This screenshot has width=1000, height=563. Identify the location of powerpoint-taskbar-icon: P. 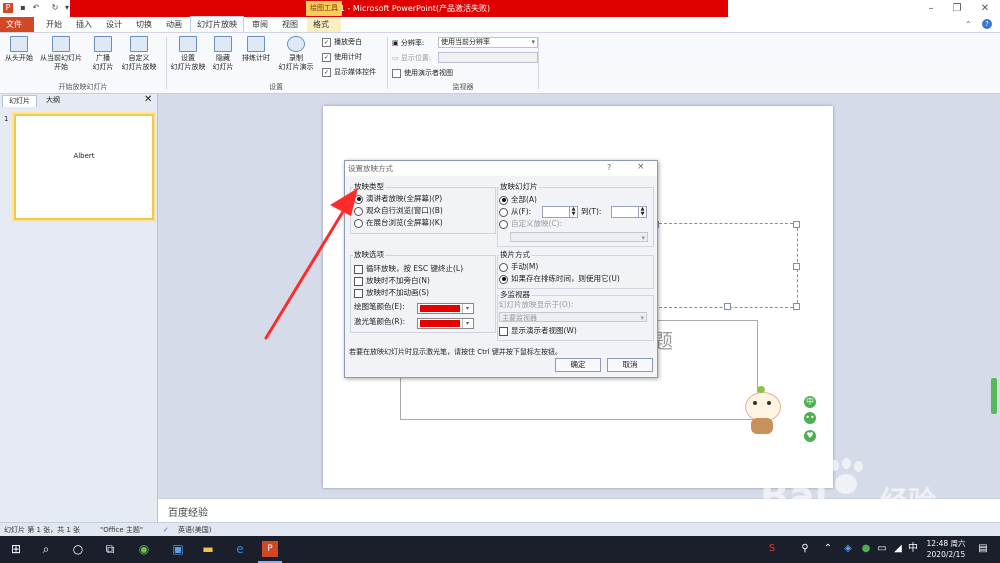
(270, 549).